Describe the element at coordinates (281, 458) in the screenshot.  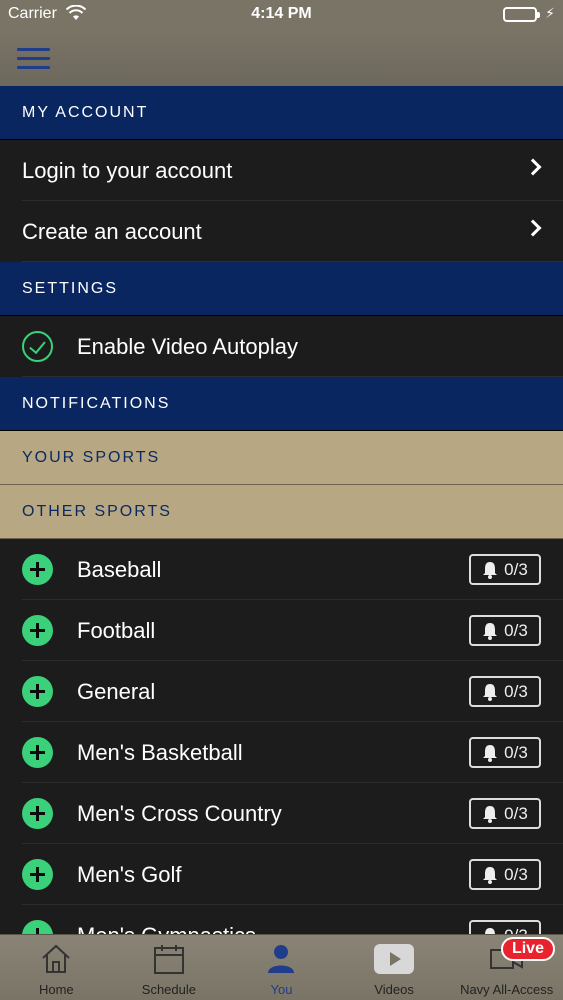
I see `section-your-sports: YOUR SPORTS` at that location.